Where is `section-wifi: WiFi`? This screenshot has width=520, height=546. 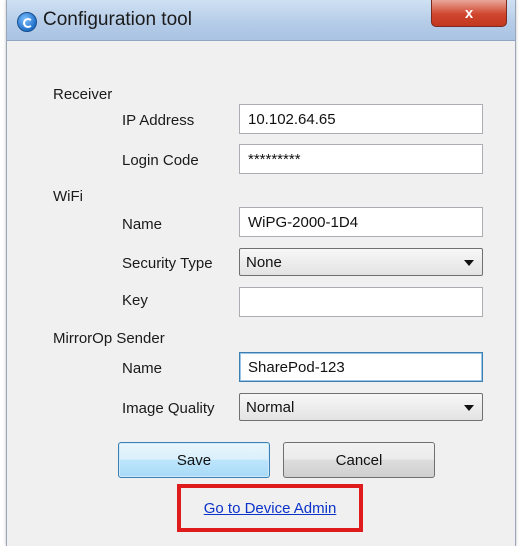 section-wifi: WiFi is located at coordinates (68, 196).